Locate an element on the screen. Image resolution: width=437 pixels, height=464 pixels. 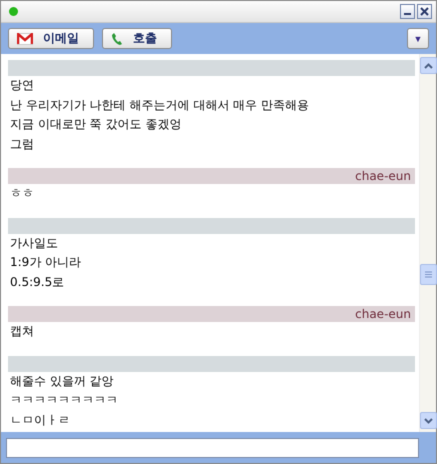
mail-icon is located at coordinates (25, 38).